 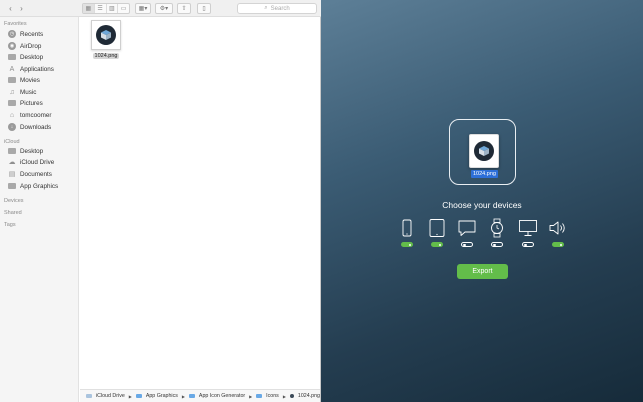 I want to click on app-icon-image, so click(x=484, y=151).